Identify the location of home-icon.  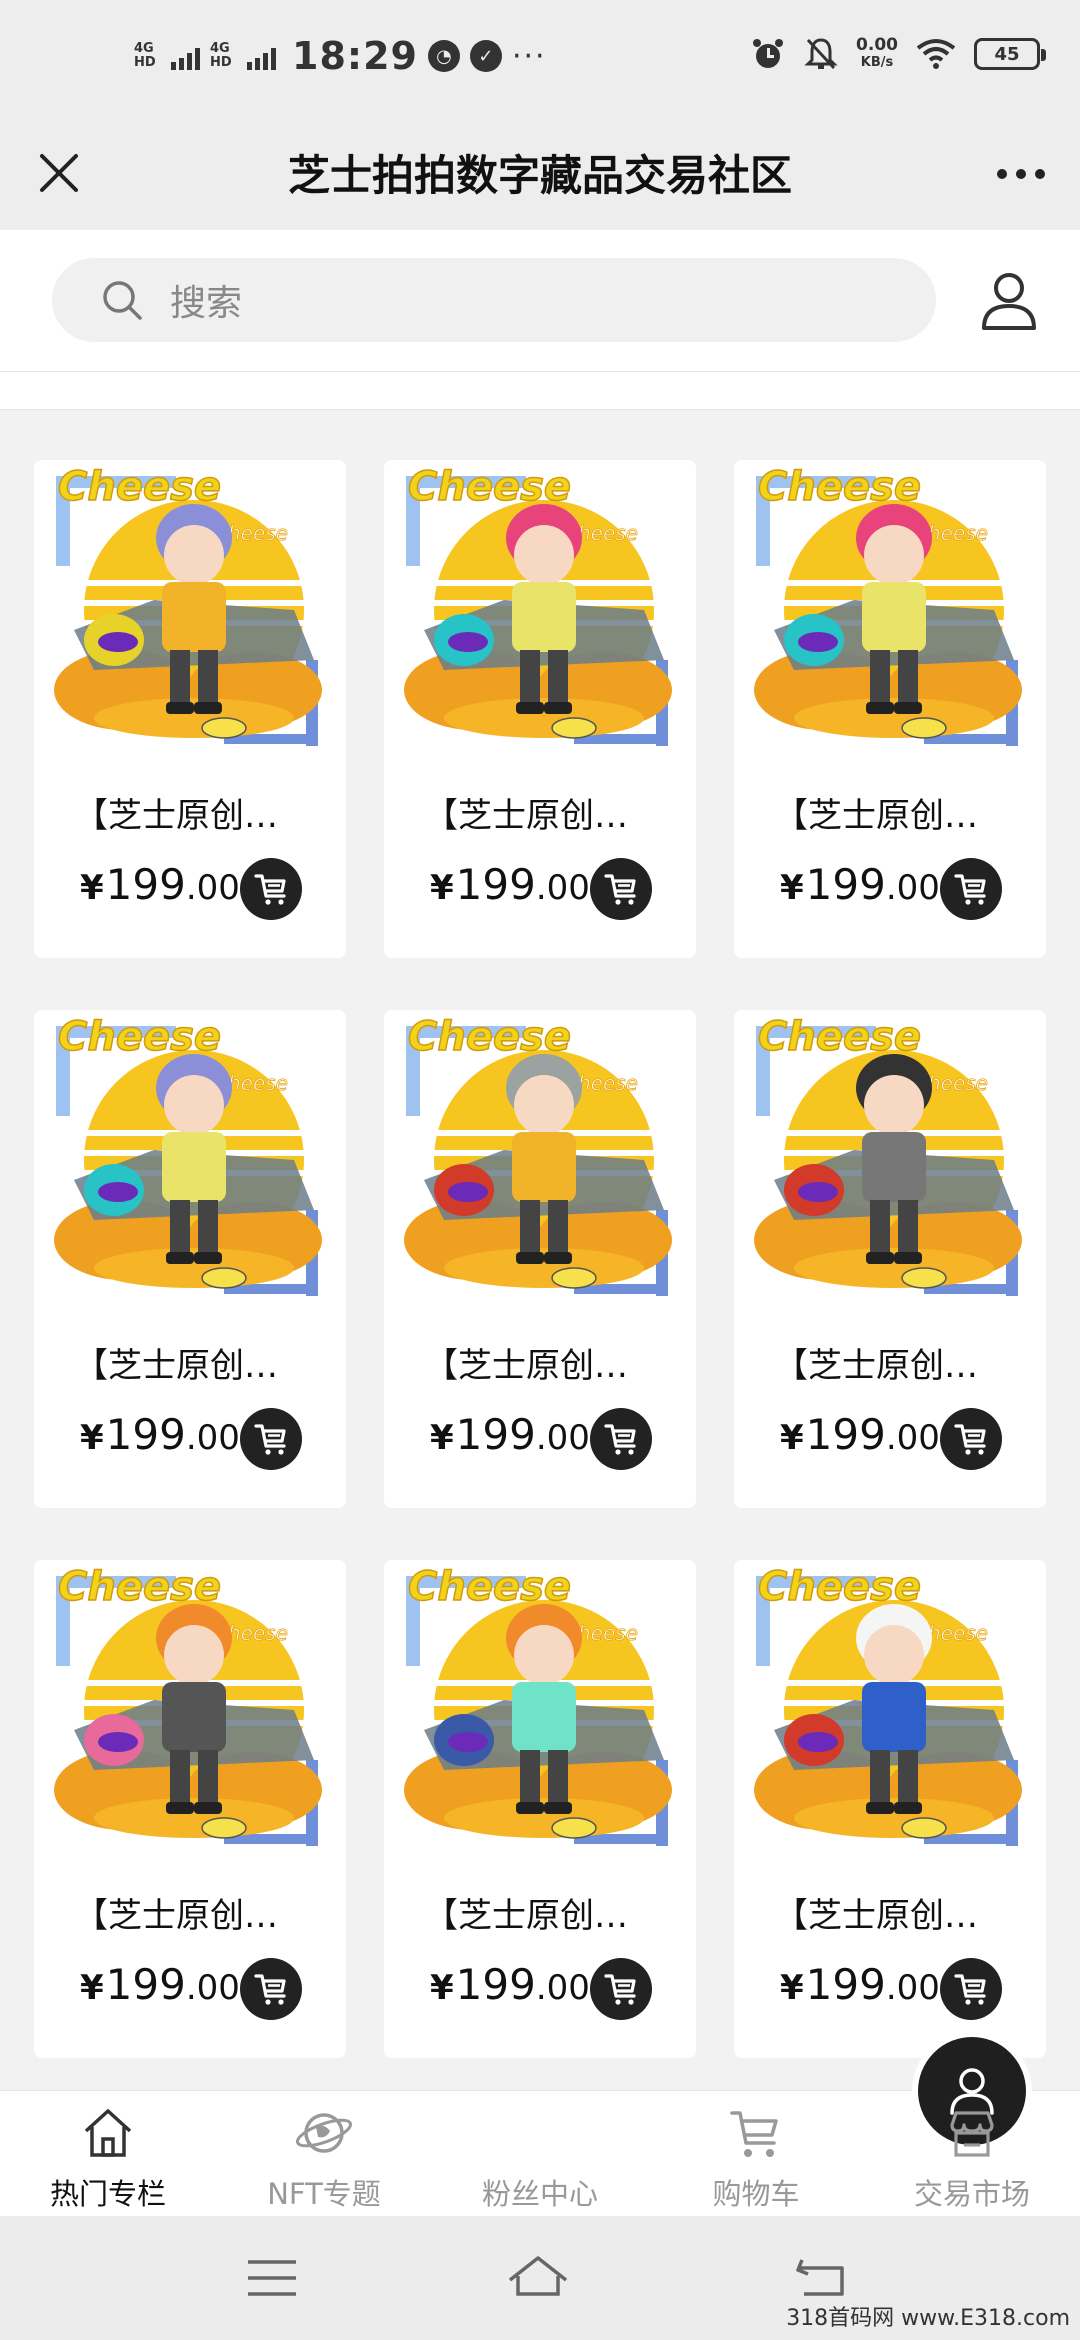
(108, 2133).